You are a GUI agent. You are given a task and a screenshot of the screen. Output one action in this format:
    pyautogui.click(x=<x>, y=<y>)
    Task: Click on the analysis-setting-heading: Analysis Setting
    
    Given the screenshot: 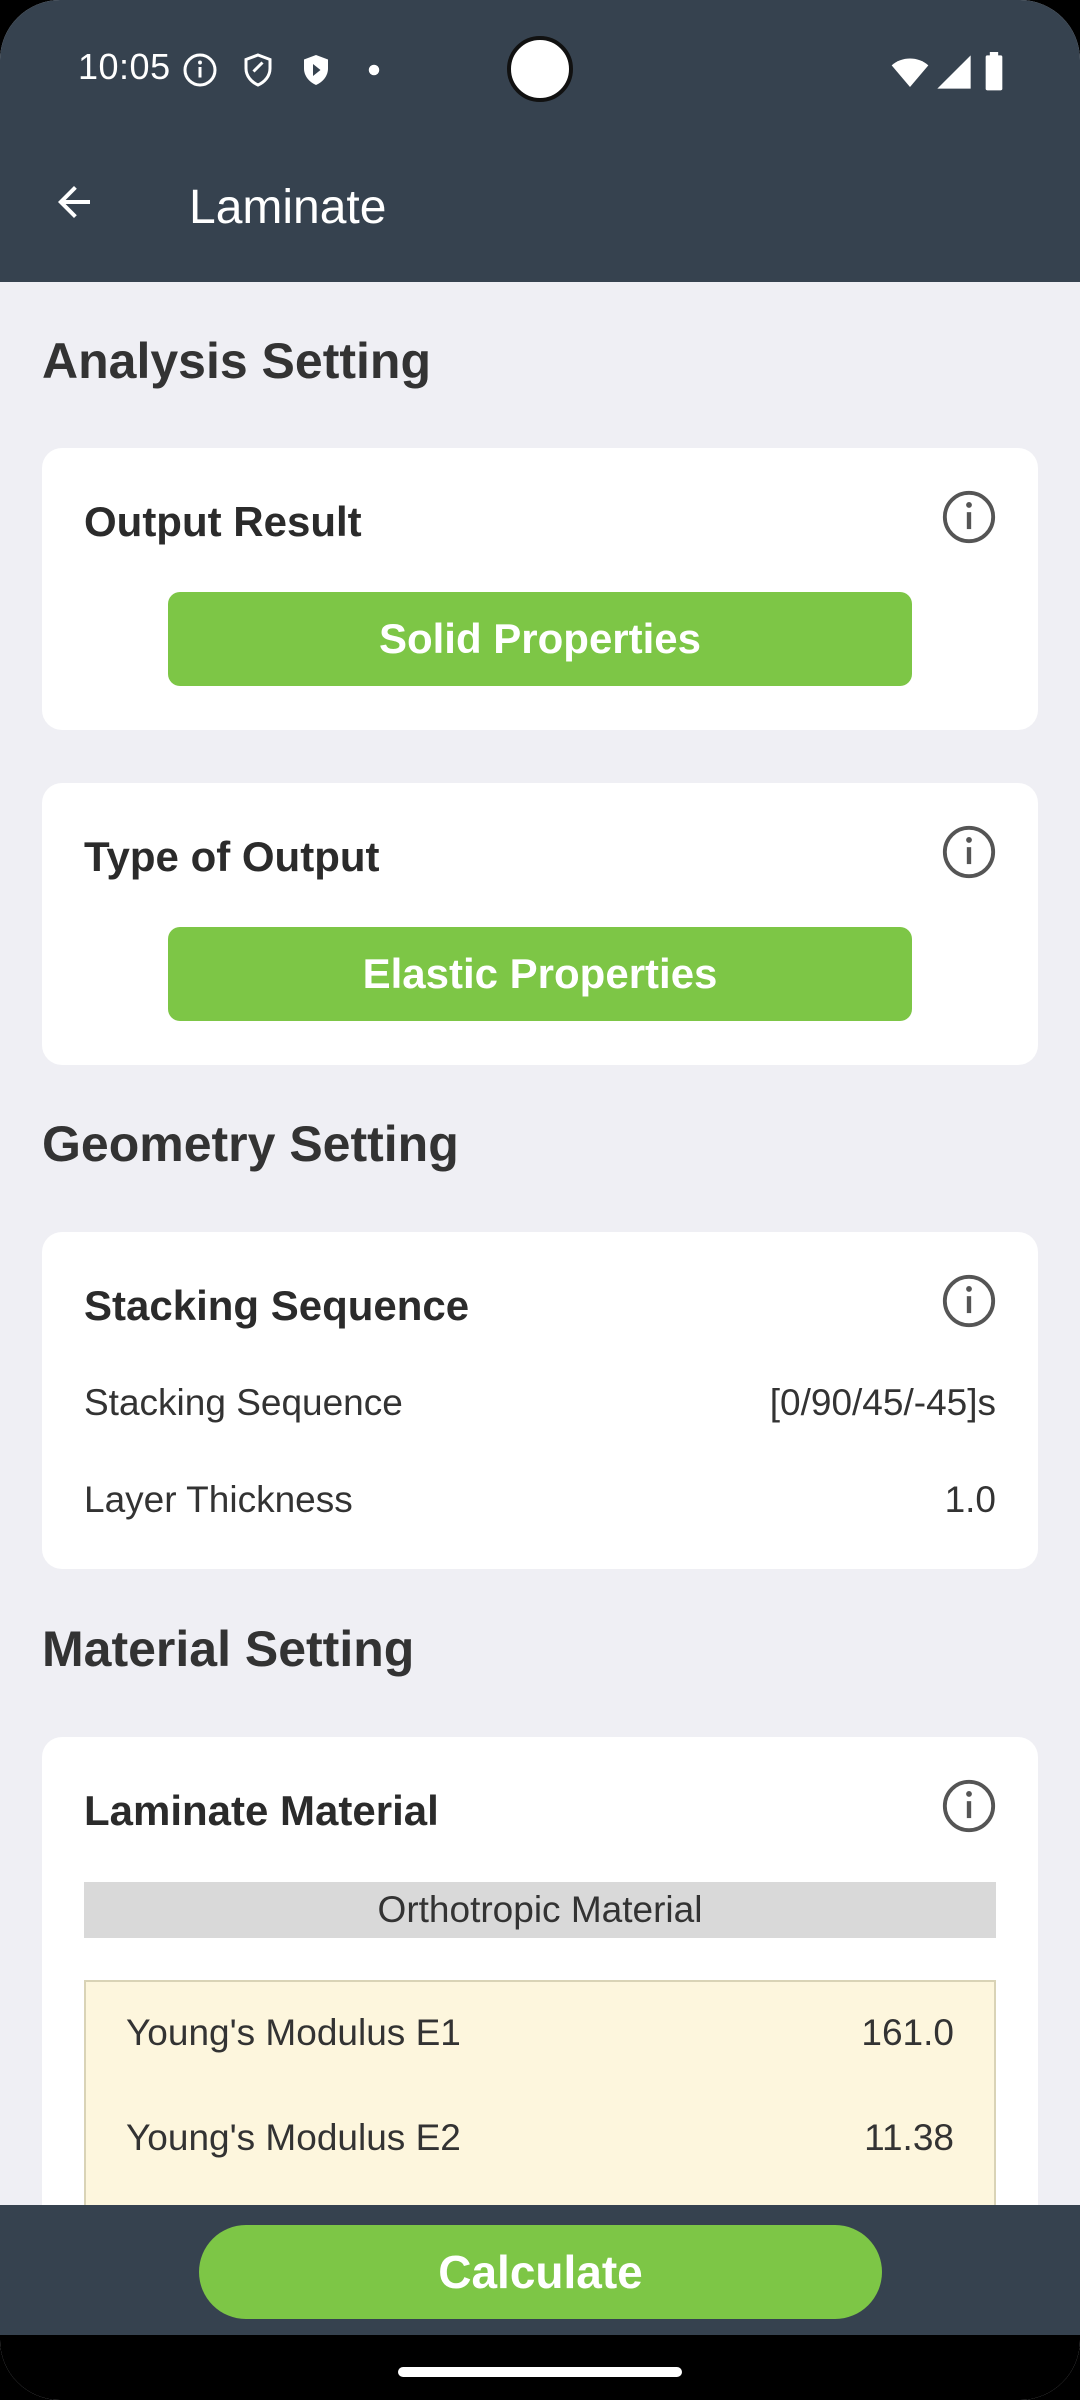 What is the action you would take?
    pyautogui.click(x=236, y=361)
    